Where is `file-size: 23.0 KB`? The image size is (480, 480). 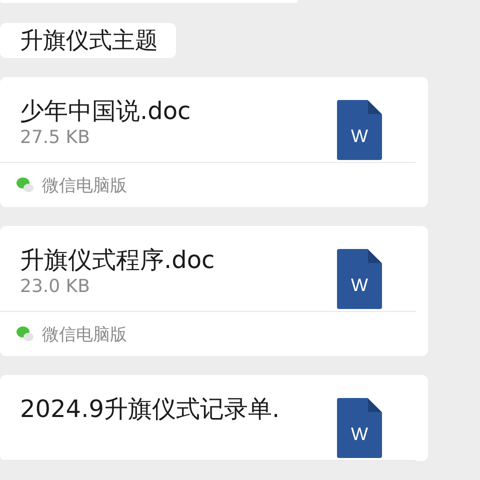
file-size: 23.0 KB is located at coordinates (55, 287).